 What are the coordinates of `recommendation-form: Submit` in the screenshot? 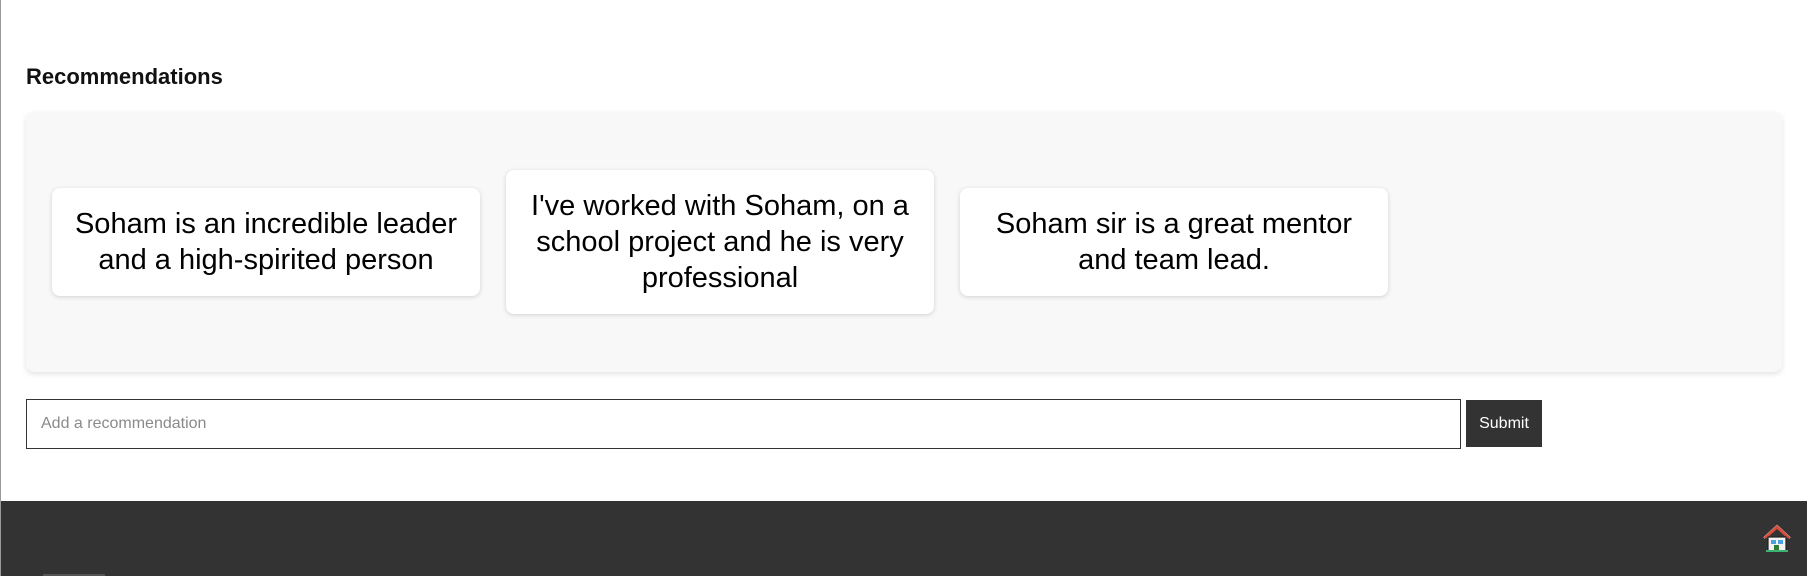 It's located at (784, 424).